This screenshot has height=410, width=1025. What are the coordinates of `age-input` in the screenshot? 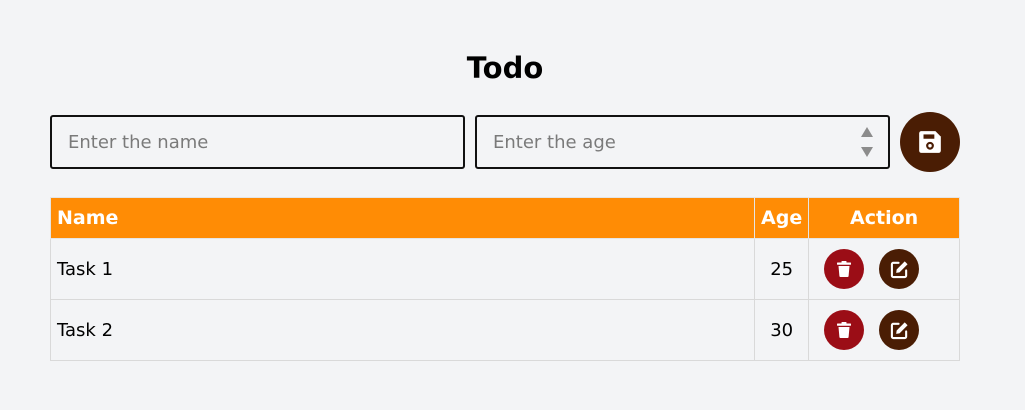 It's located at (682, 142).